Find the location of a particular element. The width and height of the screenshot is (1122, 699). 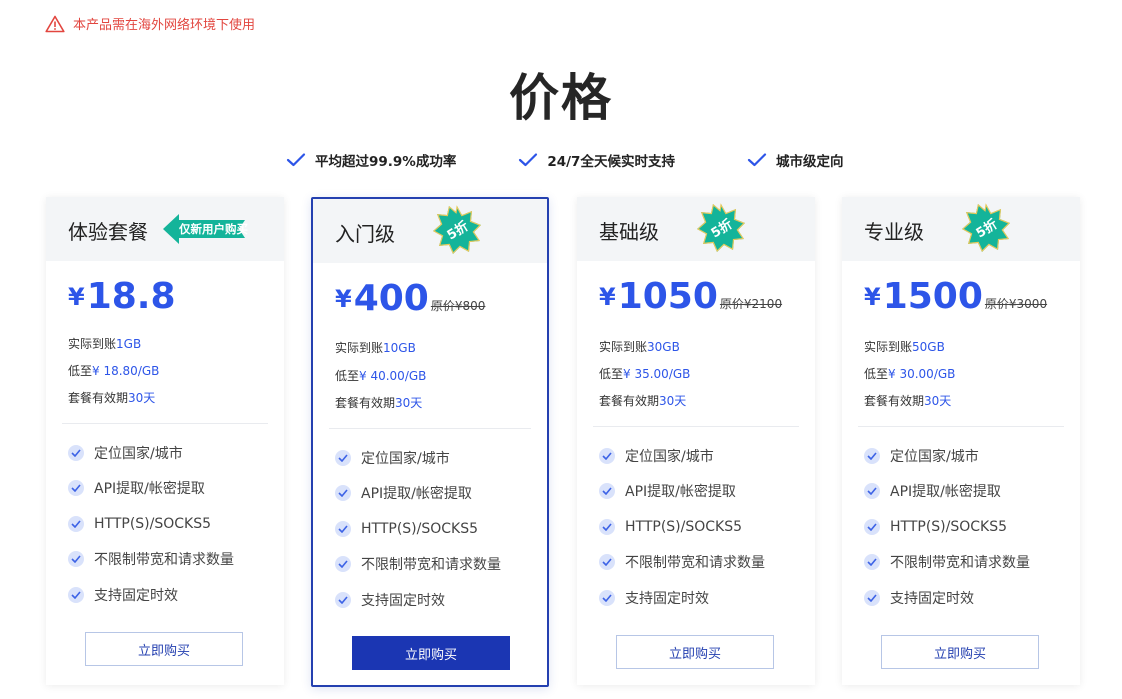

plan-price: ¥ 400 原价¥800 is located at coordinates (410, 298).